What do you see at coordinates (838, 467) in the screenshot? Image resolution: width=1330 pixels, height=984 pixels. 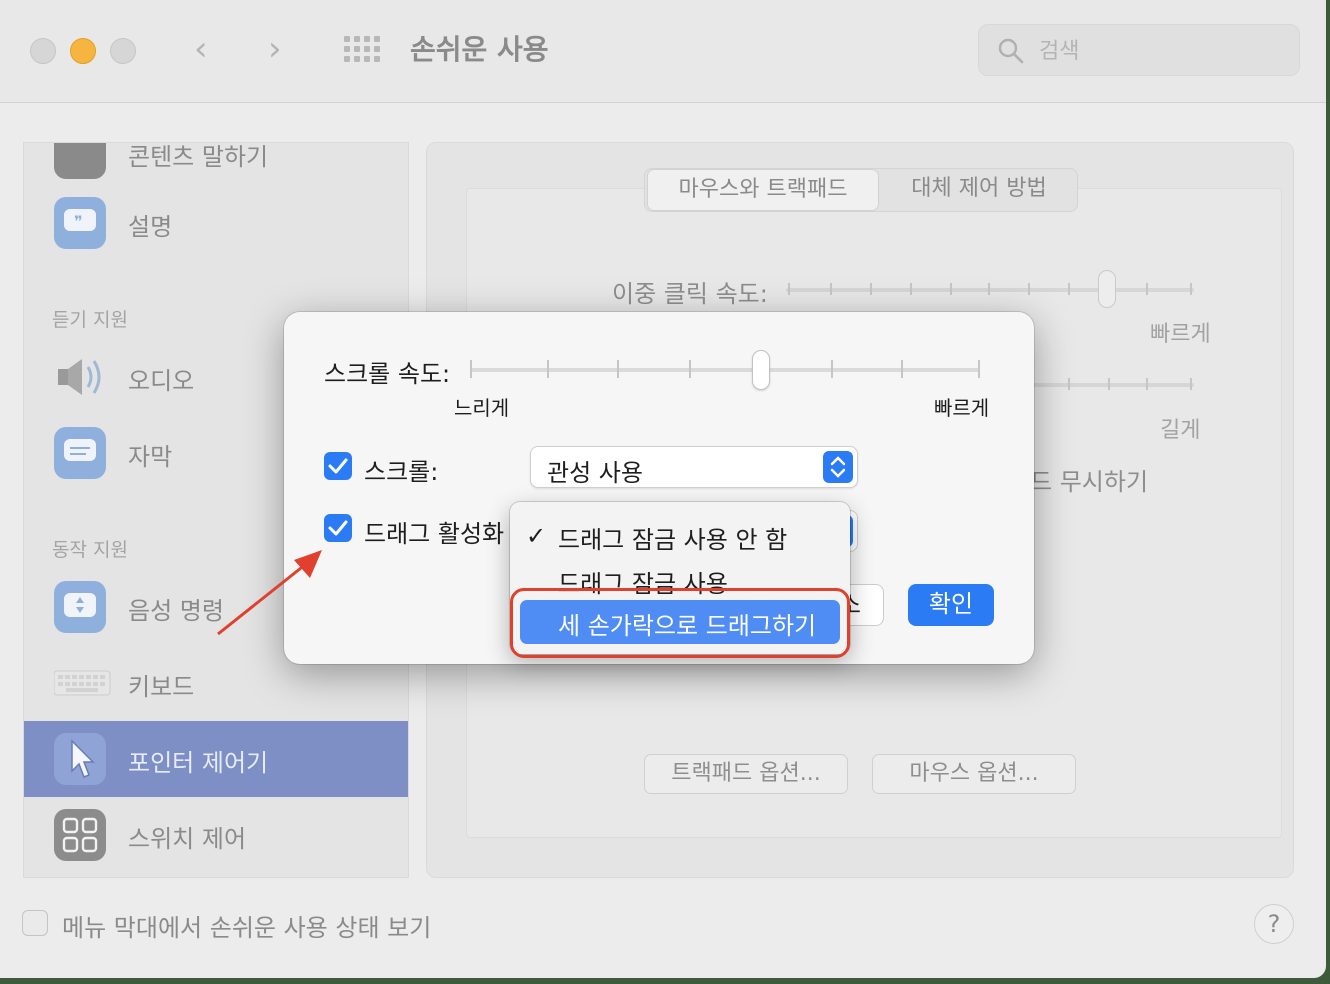 I see `up-down-chevron-icon` at bounding box center [838, 467].